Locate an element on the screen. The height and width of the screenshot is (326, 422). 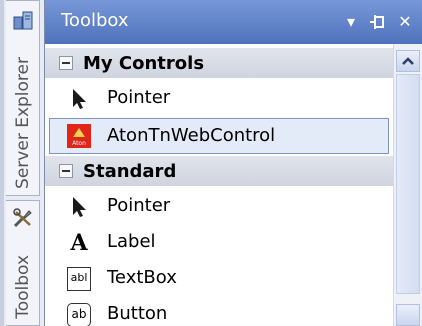
label-icon: A is located at coordinates (79, 243).